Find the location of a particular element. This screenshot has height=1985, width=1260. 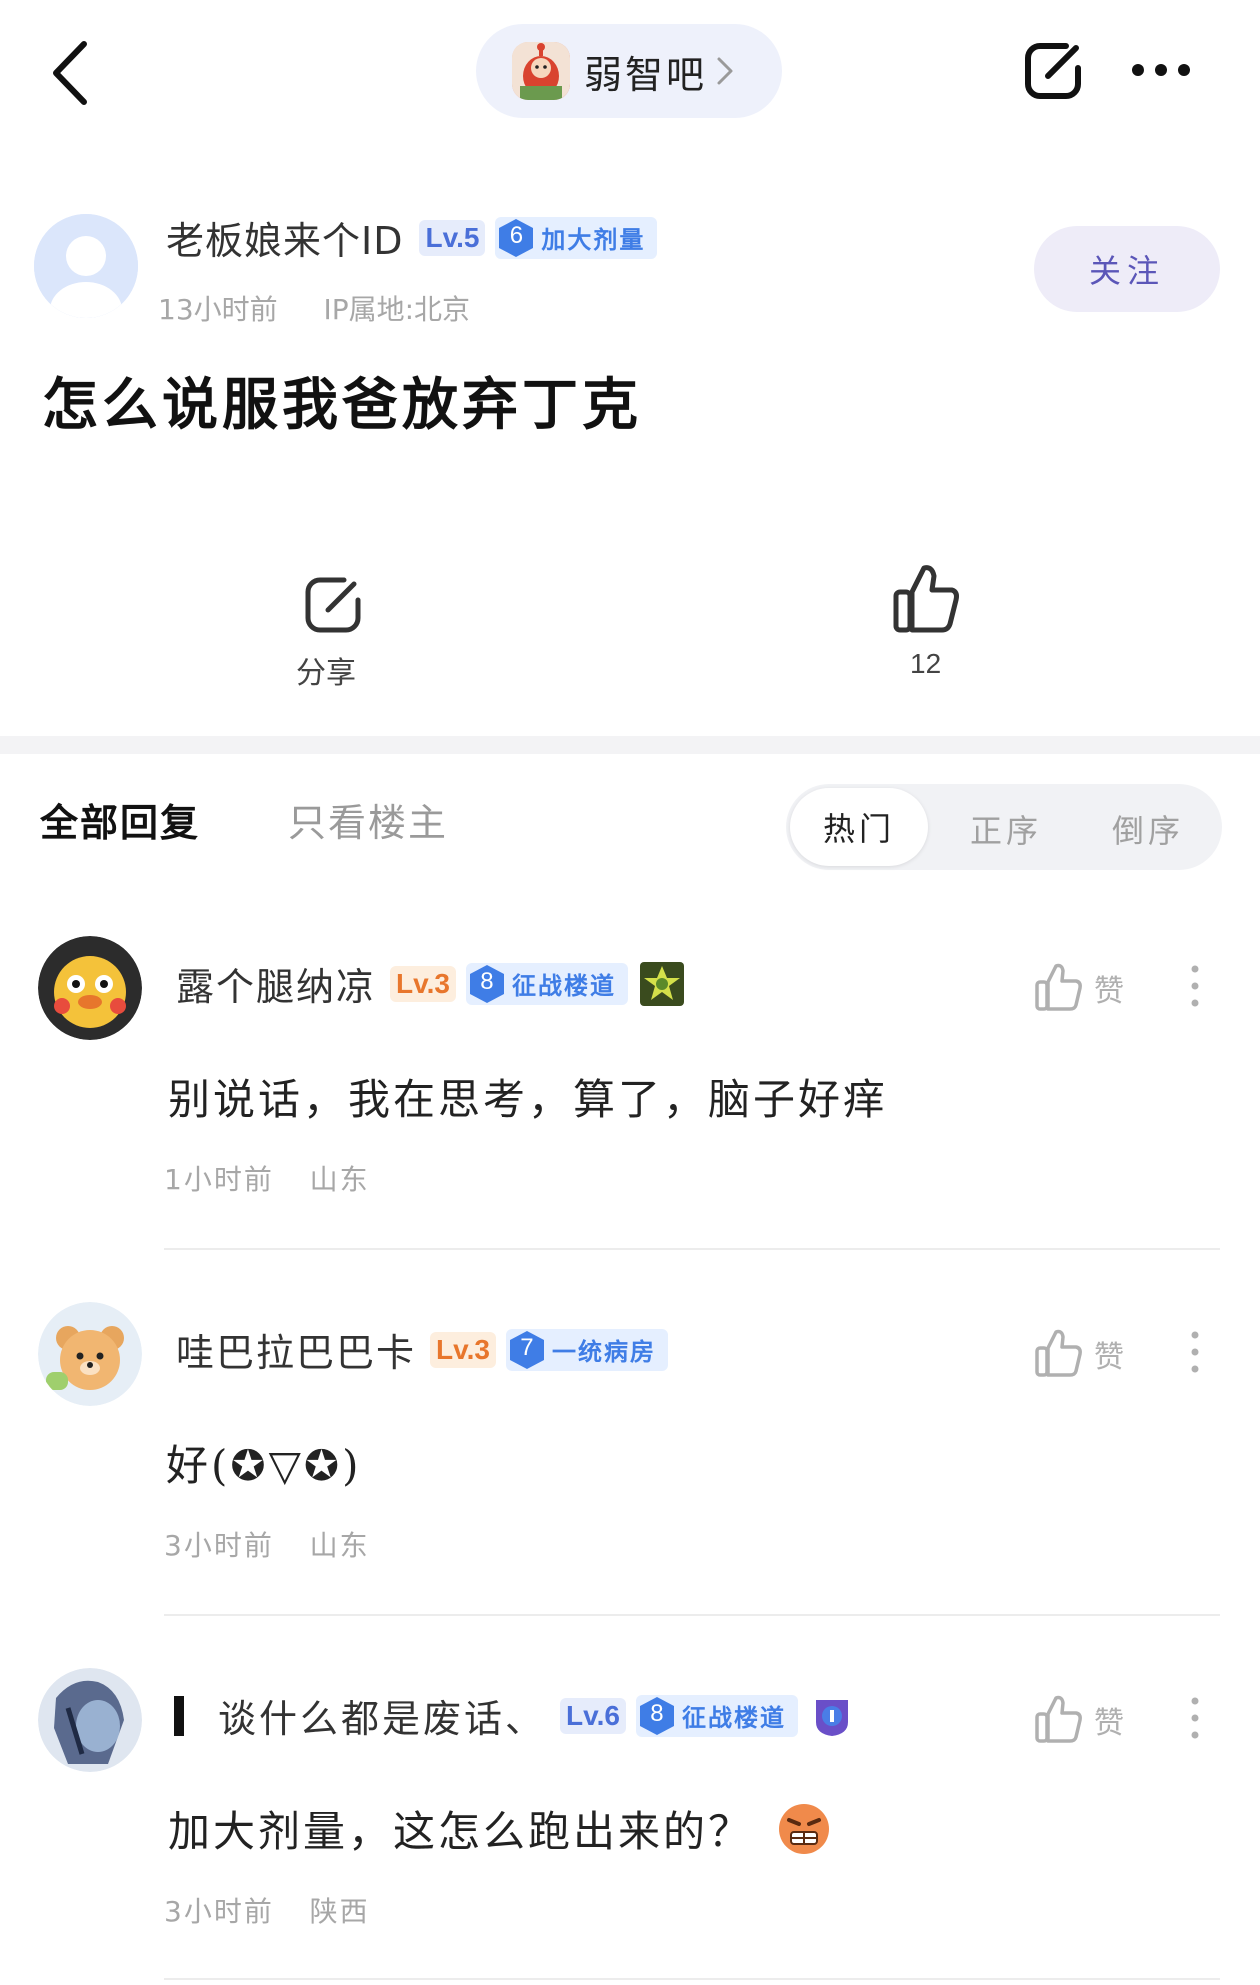

sort-ascending-button: 正序 is located at coordinates (1006, 829).